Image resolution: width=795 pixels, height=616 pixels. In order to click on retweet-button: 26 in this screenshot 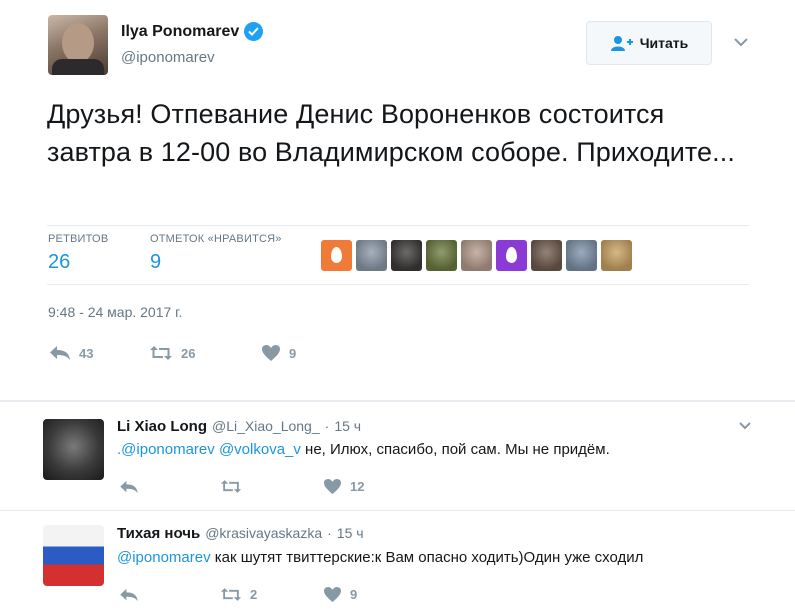, I will do `click(205, 353)`.